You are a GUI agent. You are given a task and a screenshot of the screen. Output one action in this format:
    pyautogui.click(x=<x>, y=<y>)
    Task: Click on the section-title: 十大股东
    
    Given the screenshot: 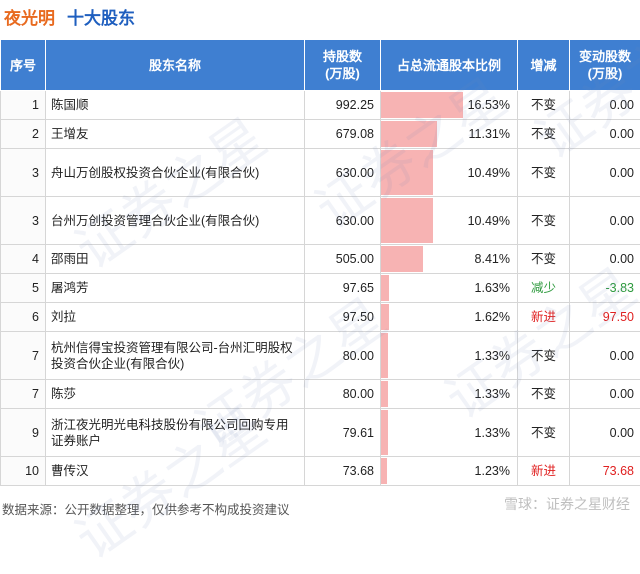 What is the action you would take?
    pyautogui.click(x=101, y=18)
    